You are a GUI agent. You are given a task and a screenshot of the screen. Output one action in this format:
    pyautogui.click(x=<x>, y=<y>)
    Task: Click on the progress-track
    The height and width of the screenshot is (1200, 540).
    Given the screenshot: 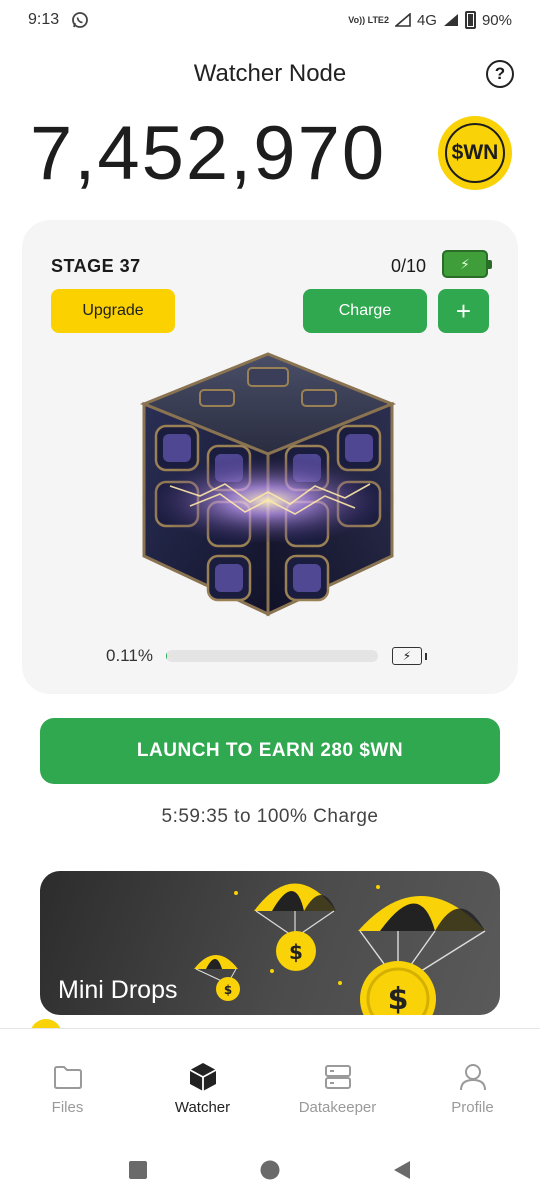 What is the action you would take?
    pyautogui.click(x=272, y=656)
    